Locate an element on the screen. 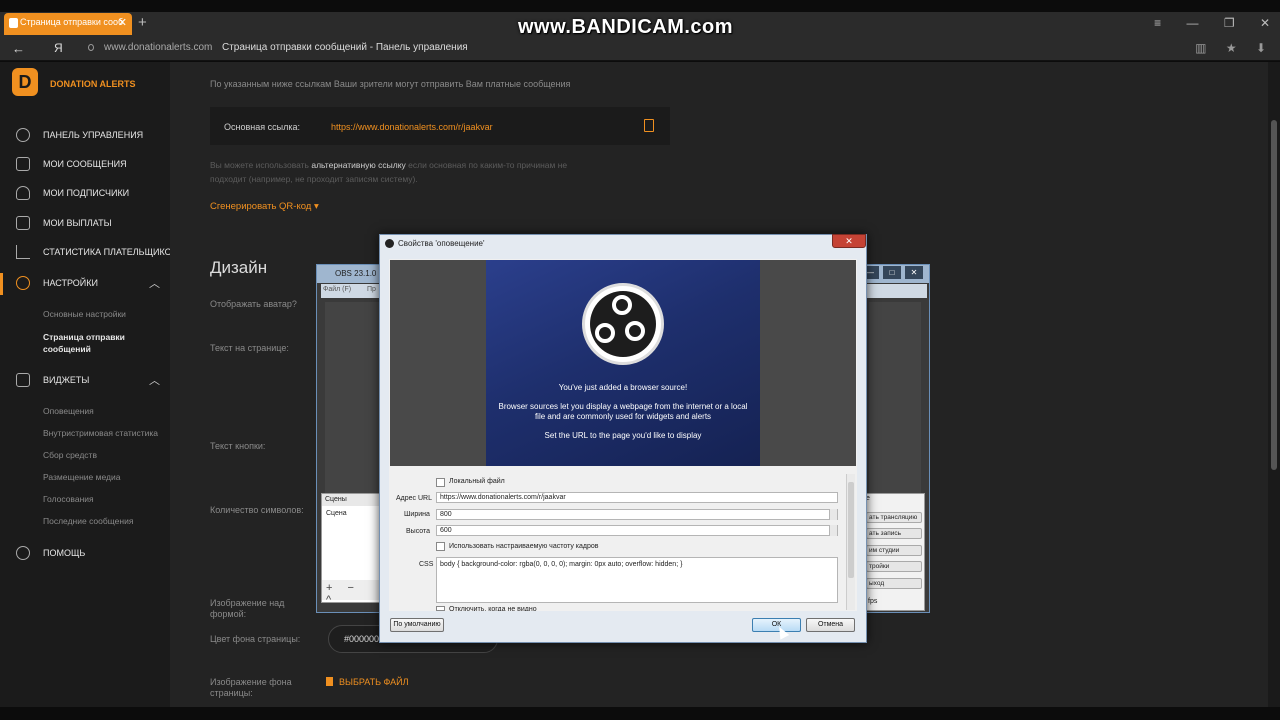  tab-close-icon: ✕ is located at coordinates (122, 22).